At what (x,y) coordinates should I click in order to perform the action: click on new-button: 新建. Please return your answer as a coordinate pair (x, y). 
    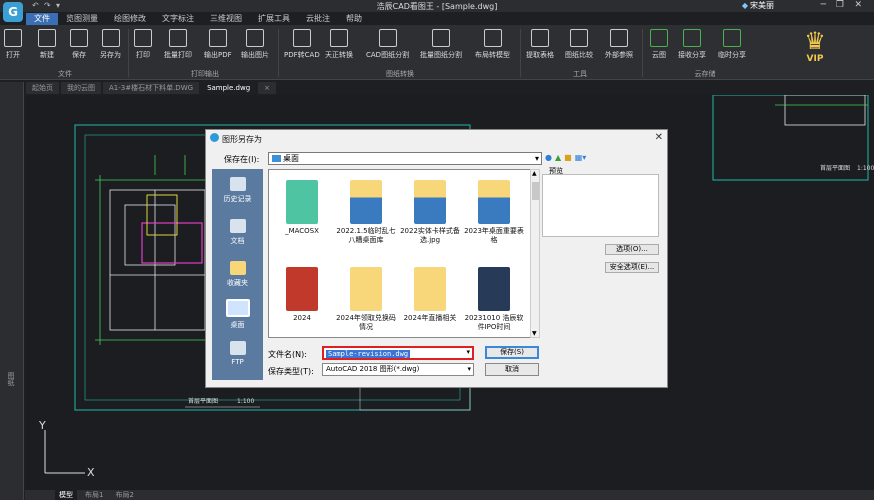
    Looking at the image, I should click on (47, 49).